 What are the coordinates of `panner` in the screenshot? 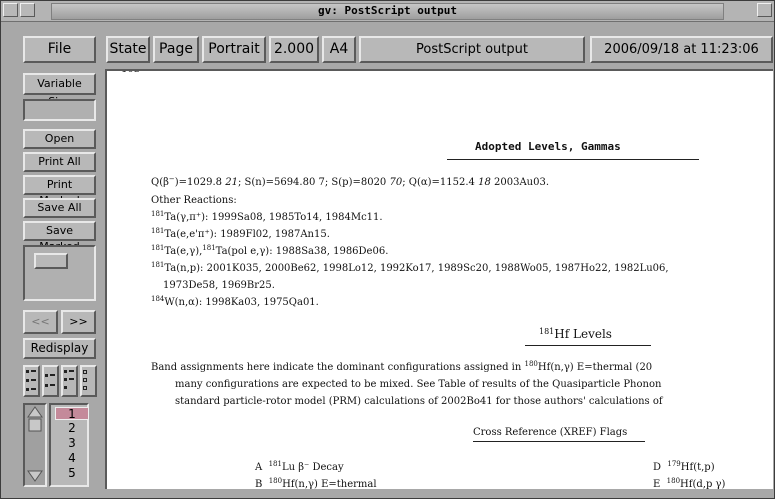 It's located at (59, 273).